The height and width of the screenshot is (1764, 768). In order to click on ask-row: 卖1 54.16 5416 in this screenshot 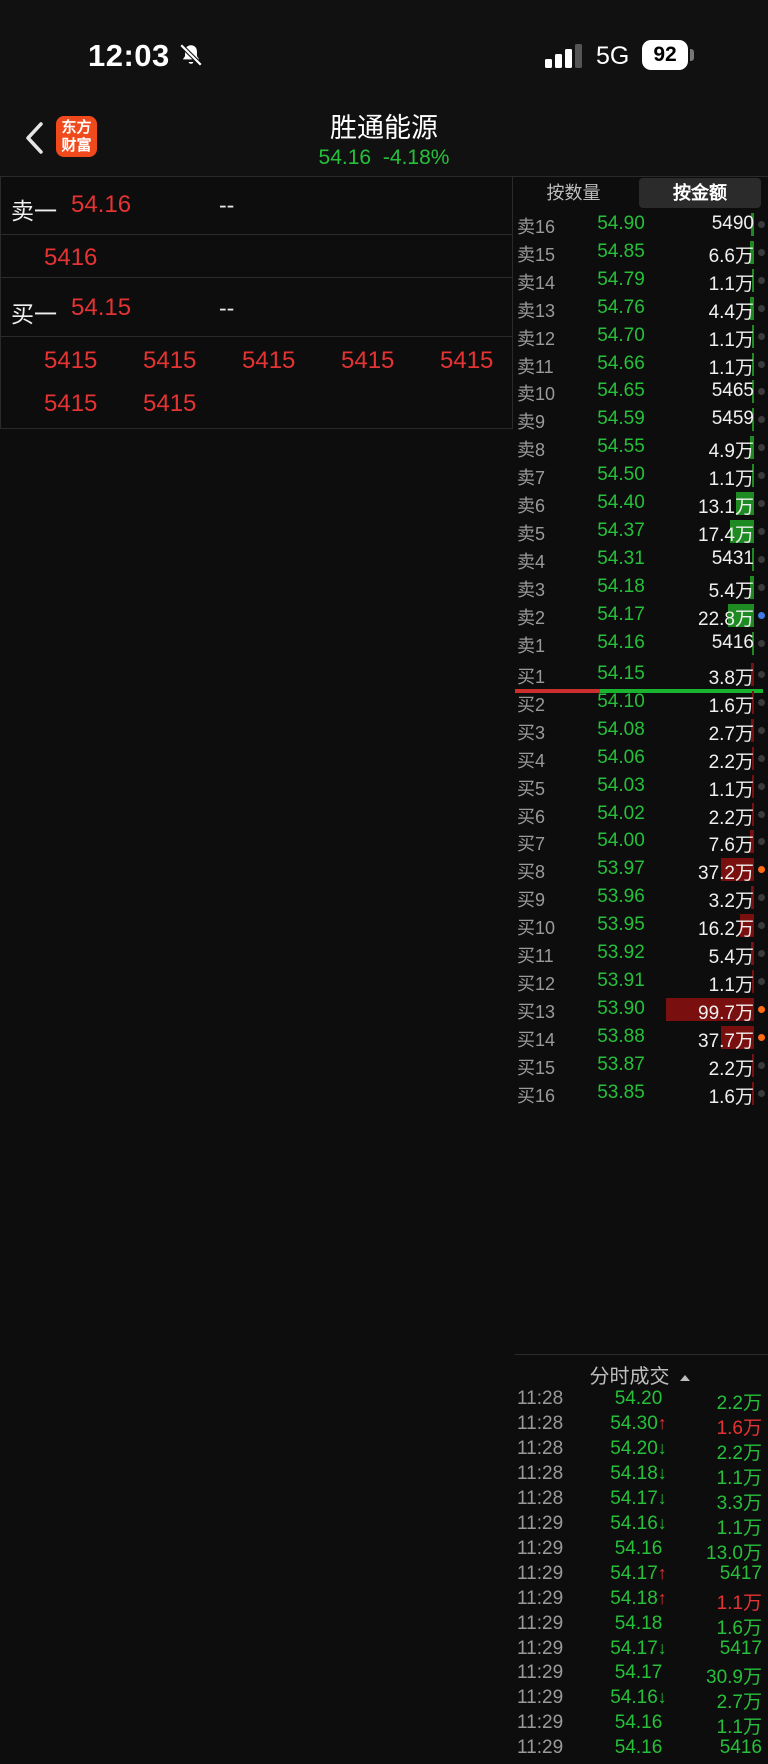, I will do `click(639, 644)`.